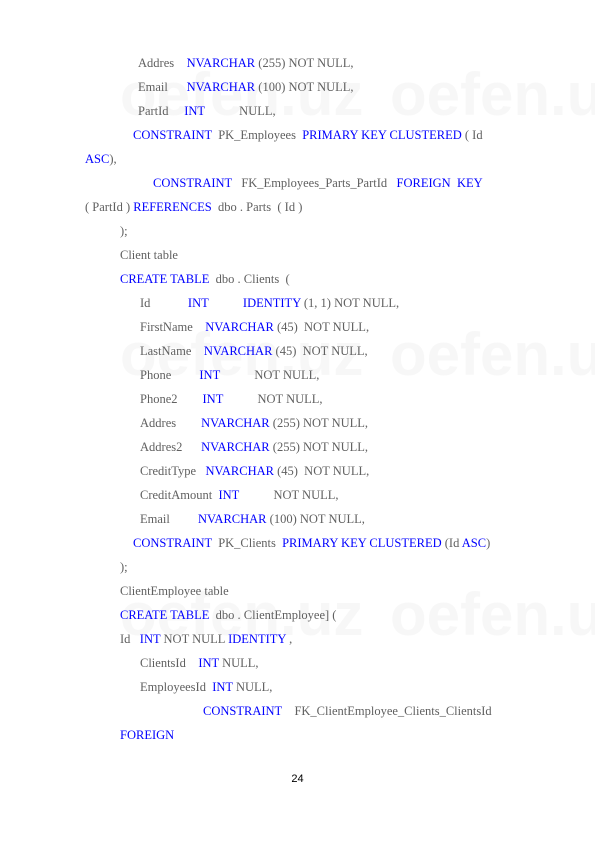  I want to click on code-line: Phone INT NOT NULL,, so click(229, 375).